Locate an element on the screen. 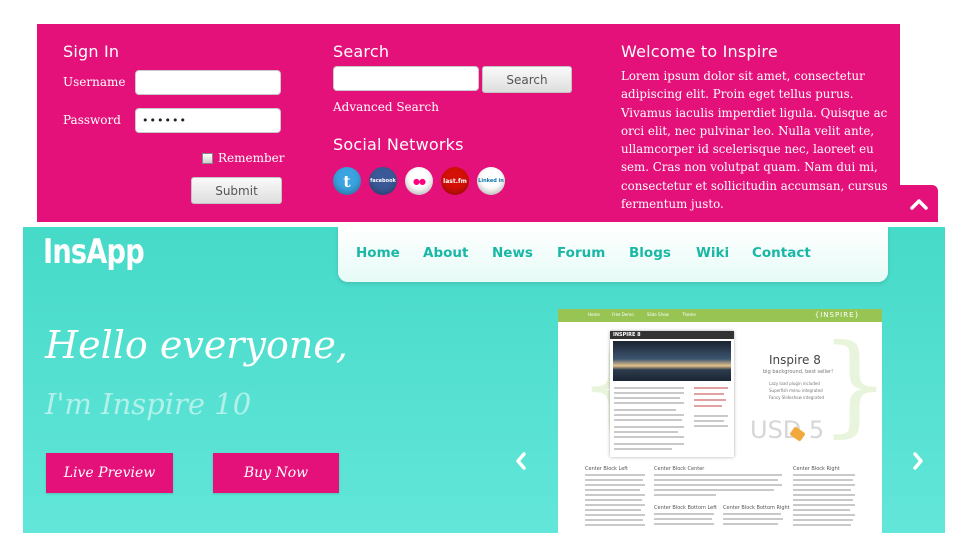  linkedin-icon: Linked in is located at coordinates (491, 181).